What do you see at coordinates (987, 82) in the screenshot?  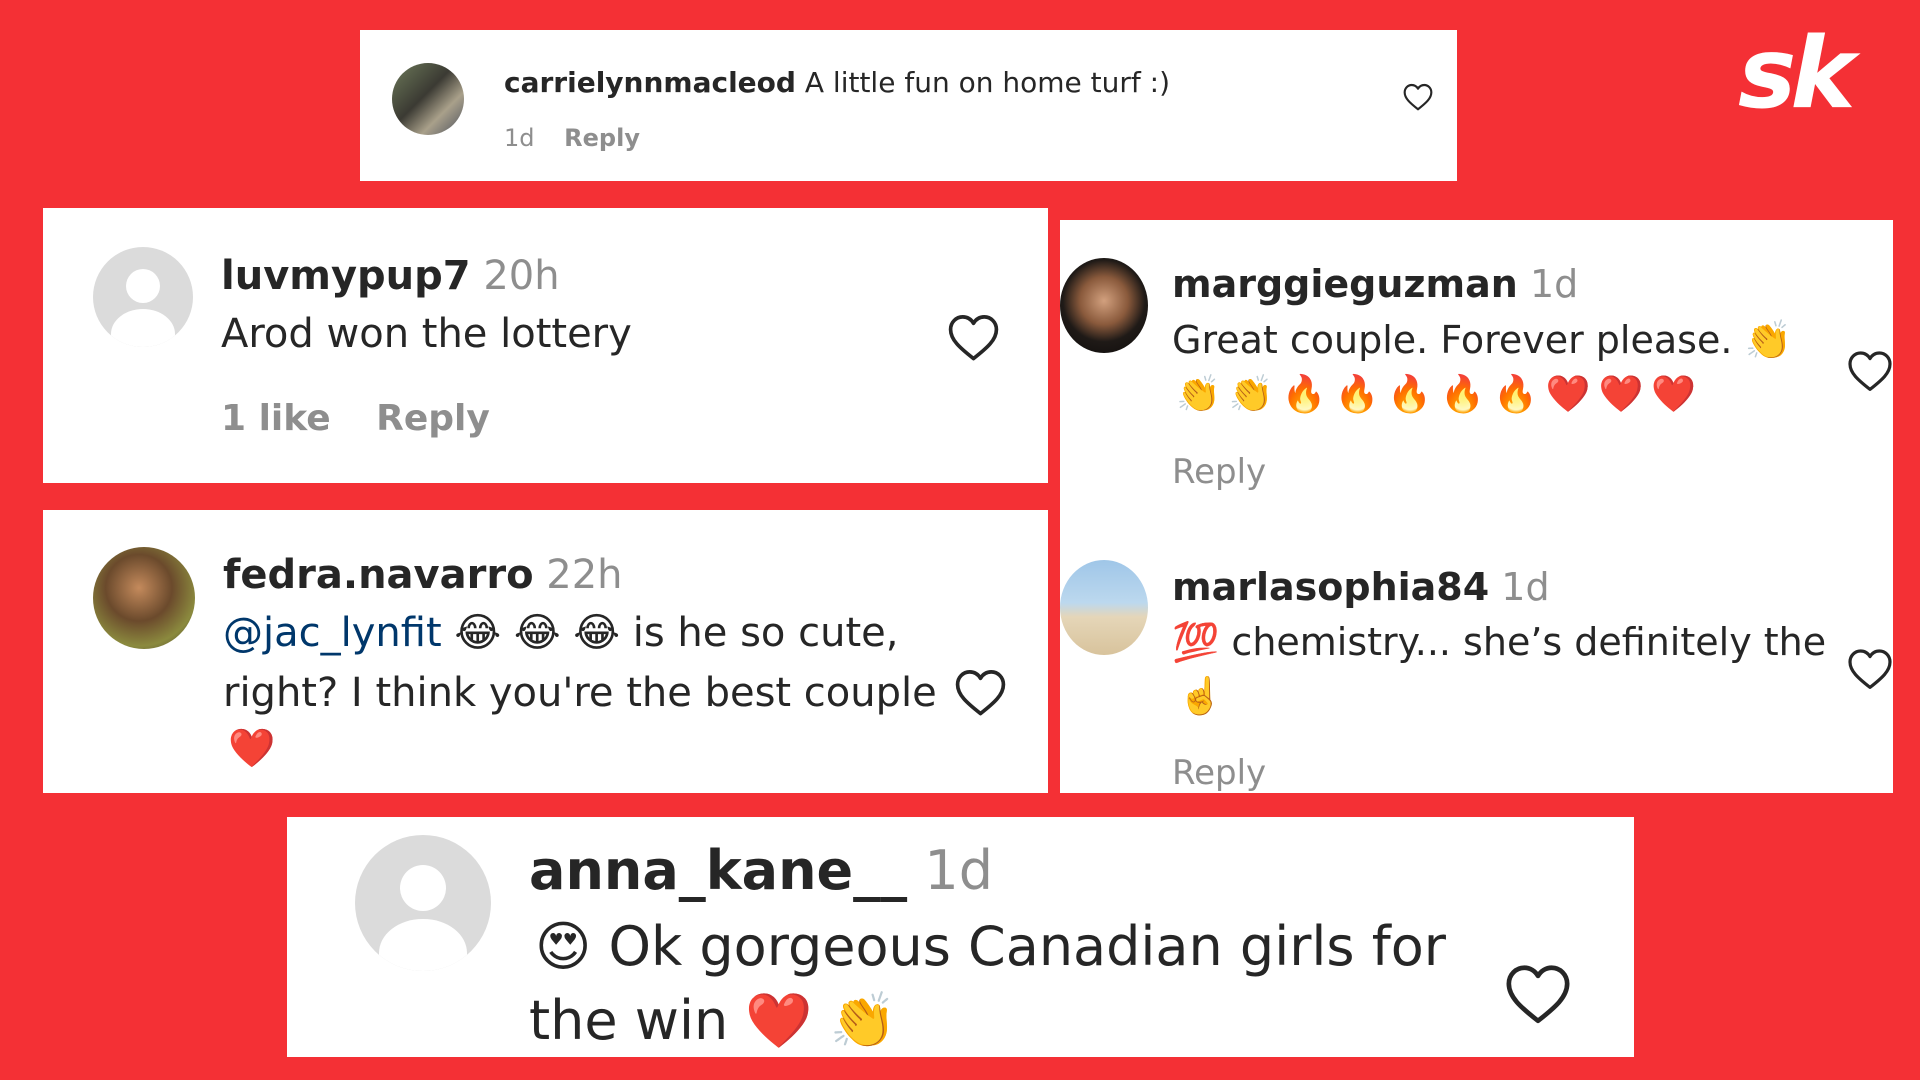 I see `comment-text: A little fun on home turf :)` at bounding box center [987, 82].